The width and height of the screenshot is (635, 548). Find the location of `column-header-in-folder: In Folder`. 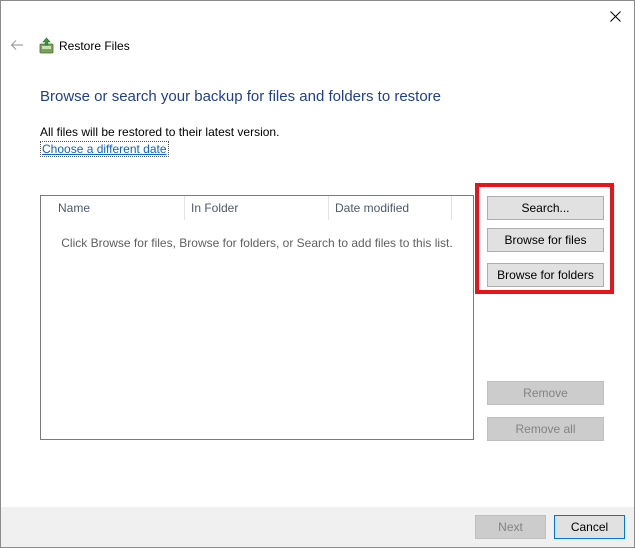

column-header-in-folder: In Folder is located at coordinates (257, 208).